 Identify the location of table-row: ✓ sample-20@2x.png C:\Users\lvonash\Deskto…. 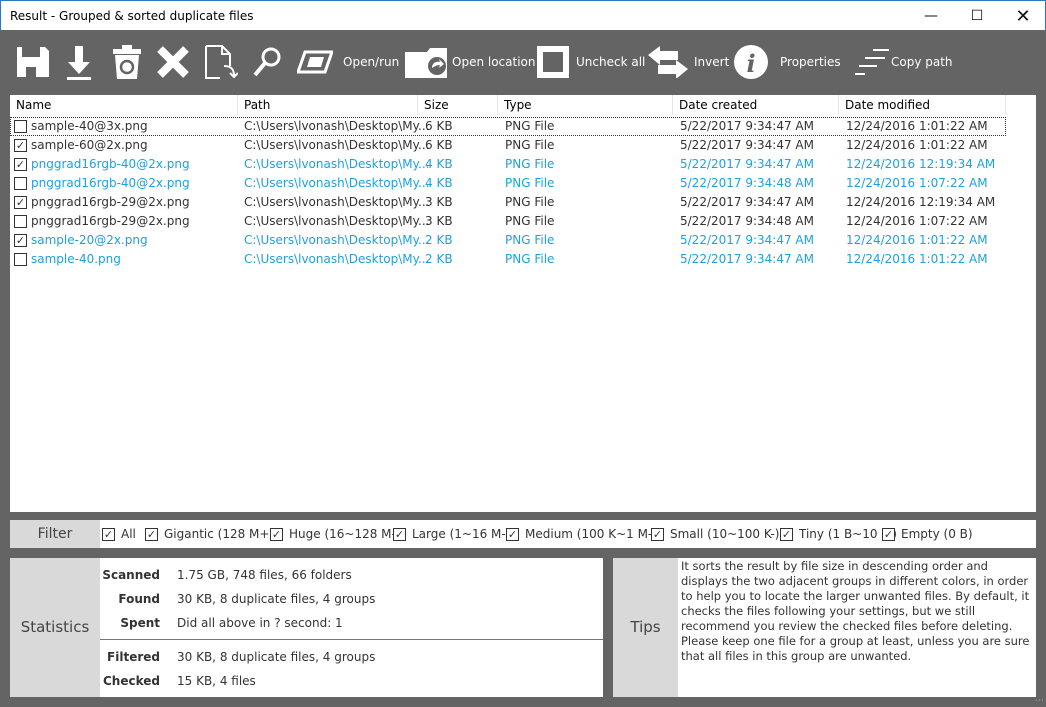
(508, 240).